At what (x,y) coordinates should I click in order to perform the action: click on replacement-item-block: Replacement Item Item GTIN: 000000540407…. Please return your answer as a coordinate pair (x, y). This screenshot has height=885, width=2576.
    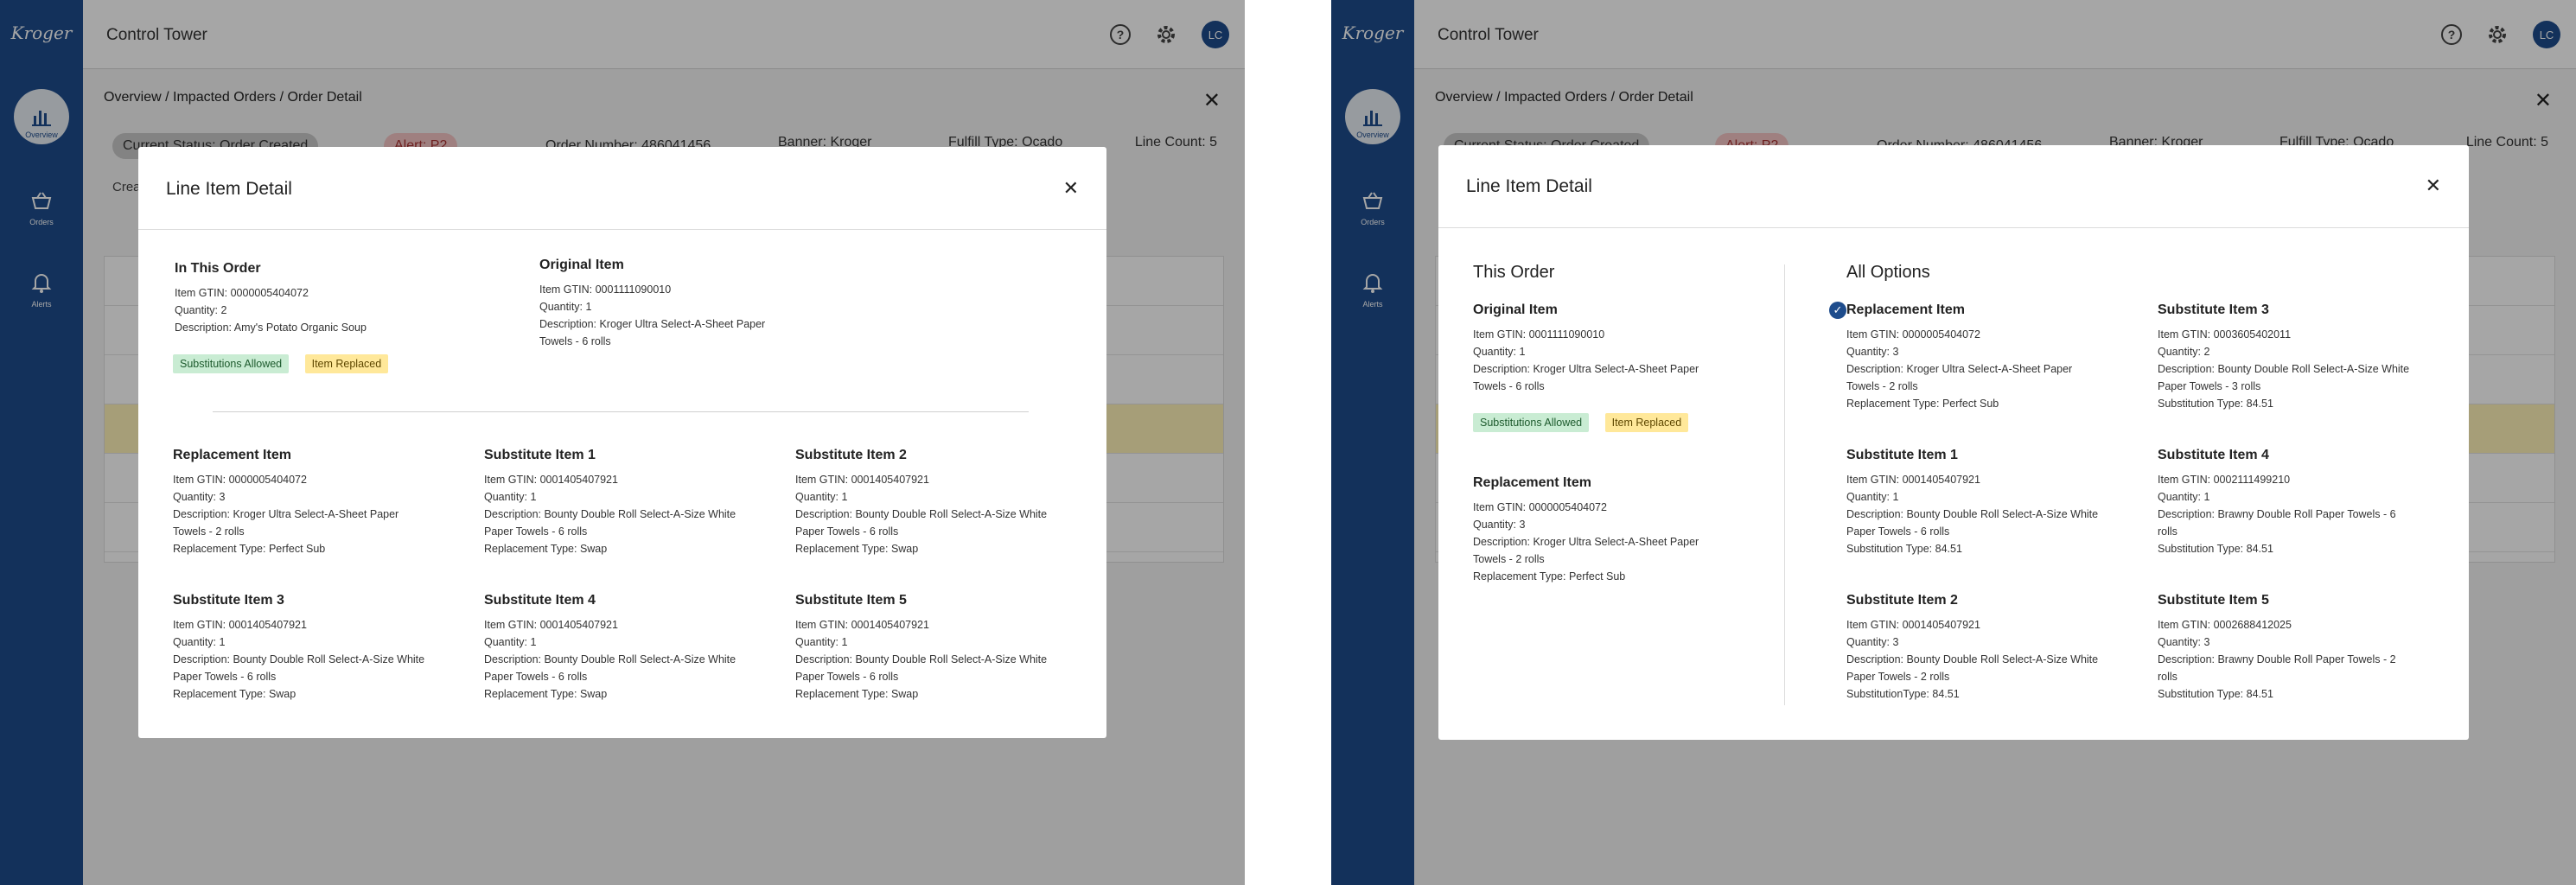
    Looking at the image, I should click on (1586, 530).